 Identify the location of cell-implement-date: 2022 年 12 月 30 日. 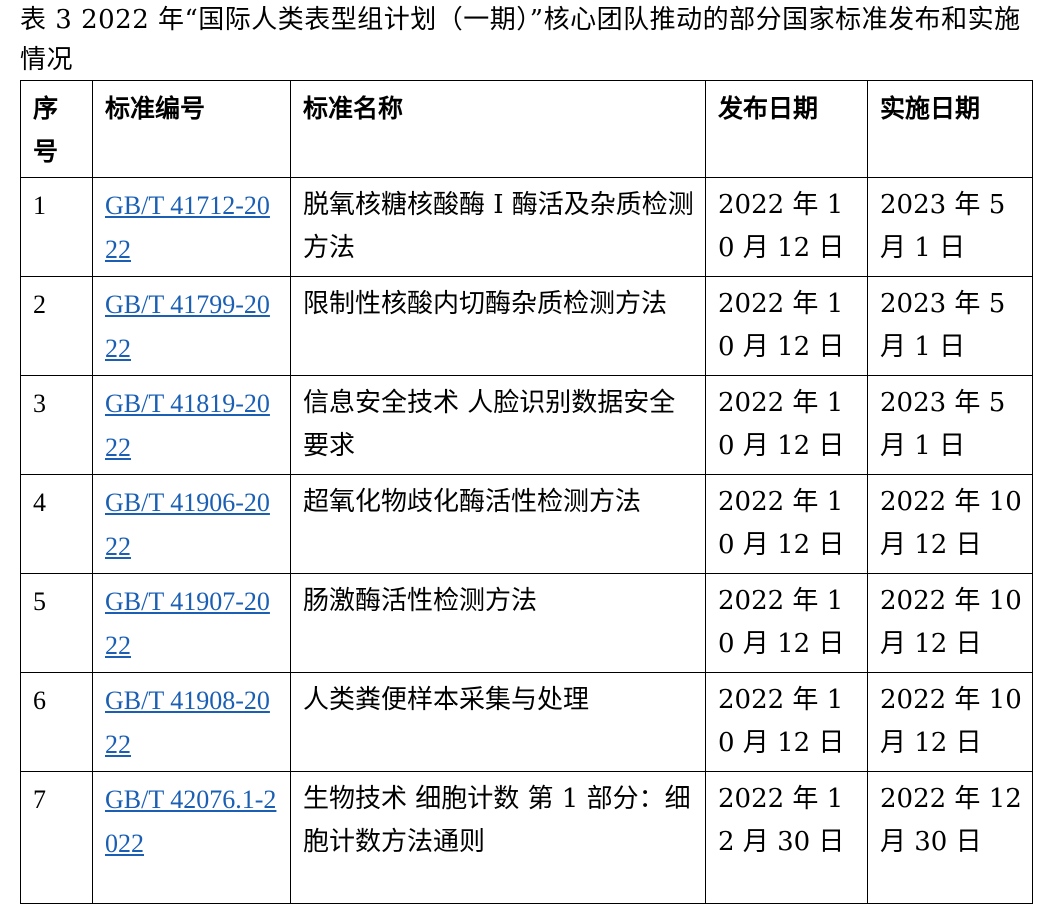
(950, 837).